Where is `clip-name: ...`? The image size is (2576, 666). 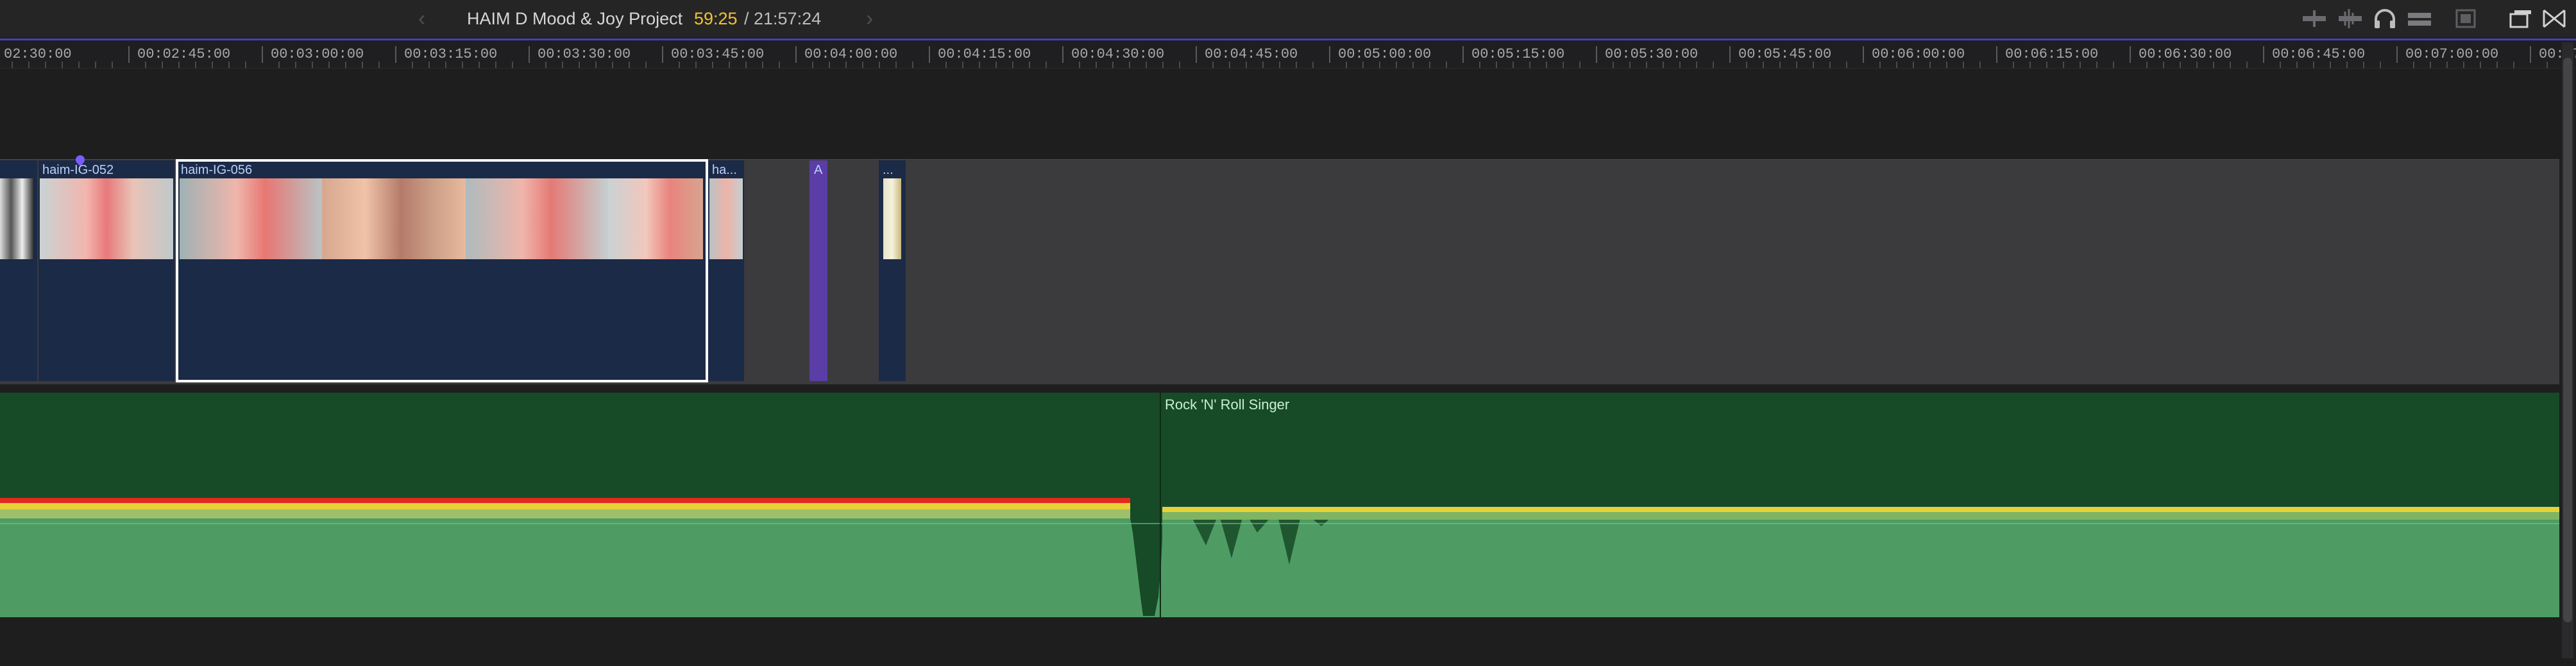
clip-name: ... is located at coordinates (888, 170).